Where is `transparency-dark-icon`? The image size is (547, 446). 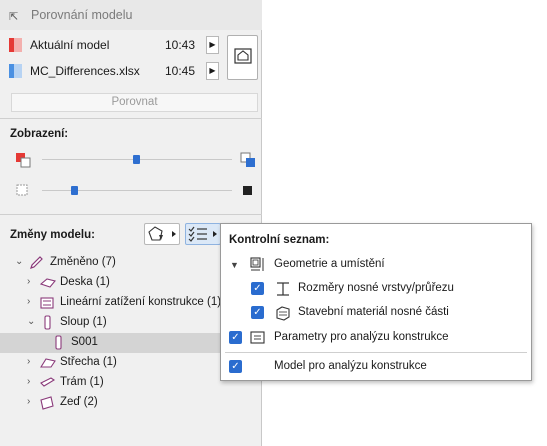 transparency-dark-icon is located at coordinates (247, 190).